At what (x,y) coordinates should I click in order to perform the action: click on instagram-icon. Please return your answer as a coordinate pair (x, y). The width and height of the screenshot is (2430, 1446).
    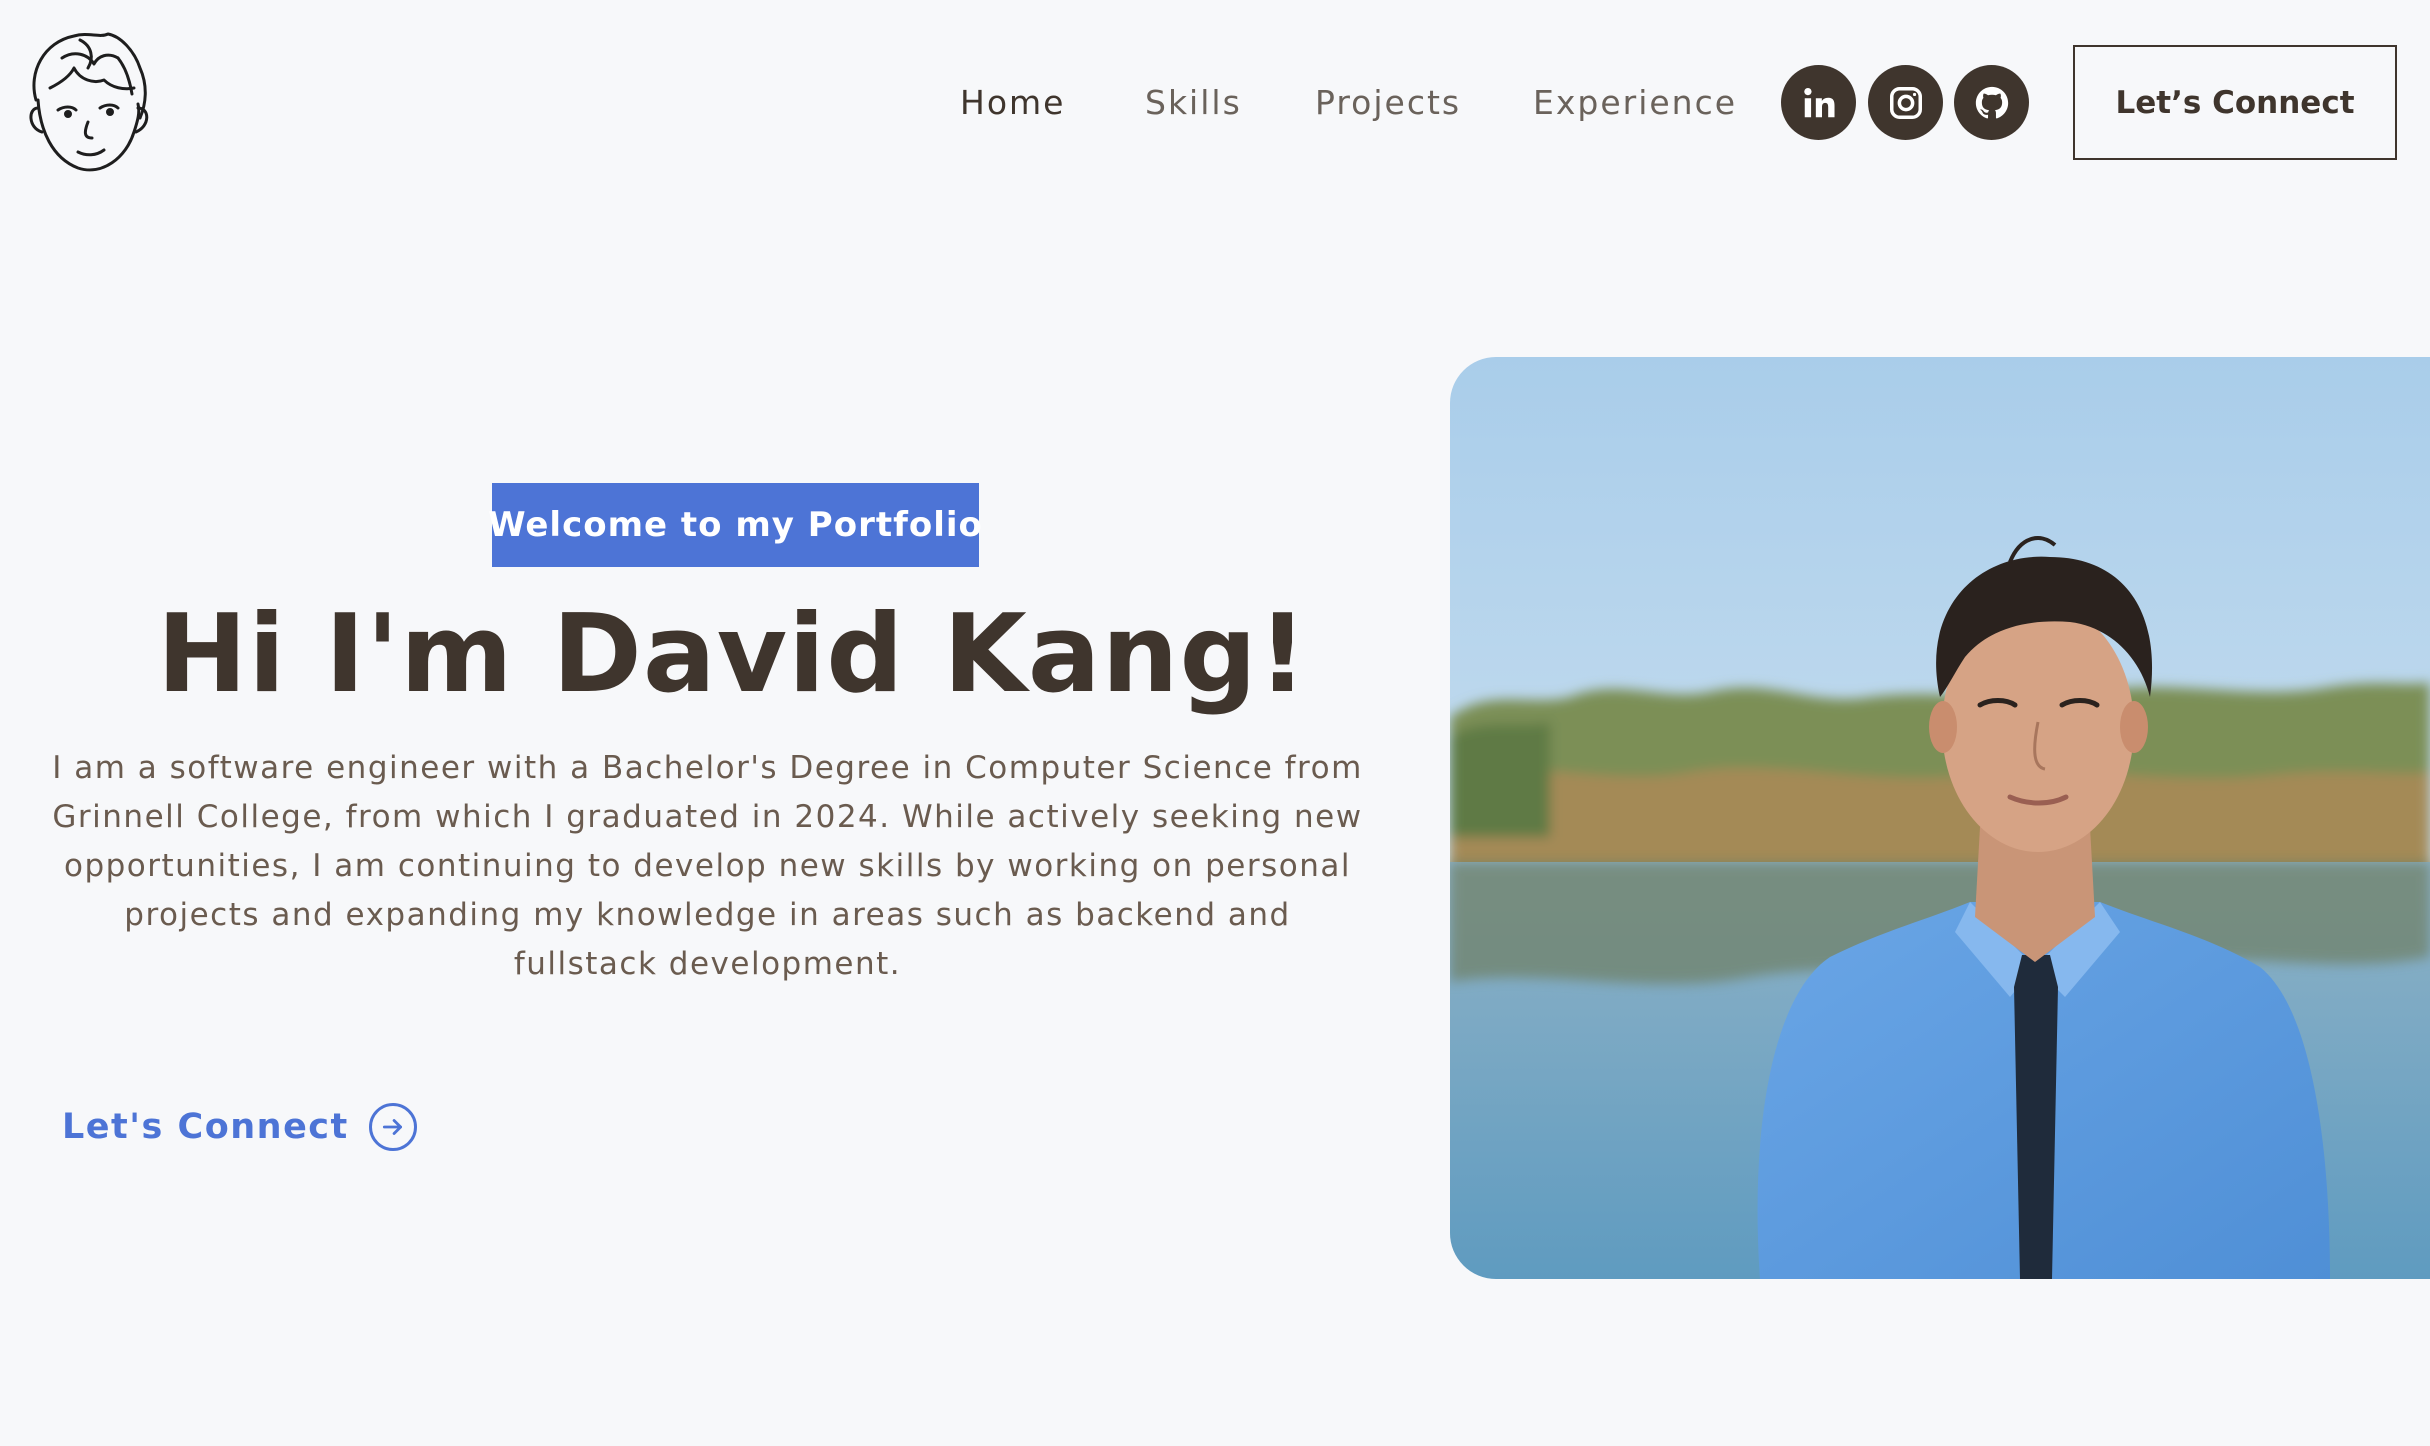
    Looking at the image, I should click on (1905, 102).